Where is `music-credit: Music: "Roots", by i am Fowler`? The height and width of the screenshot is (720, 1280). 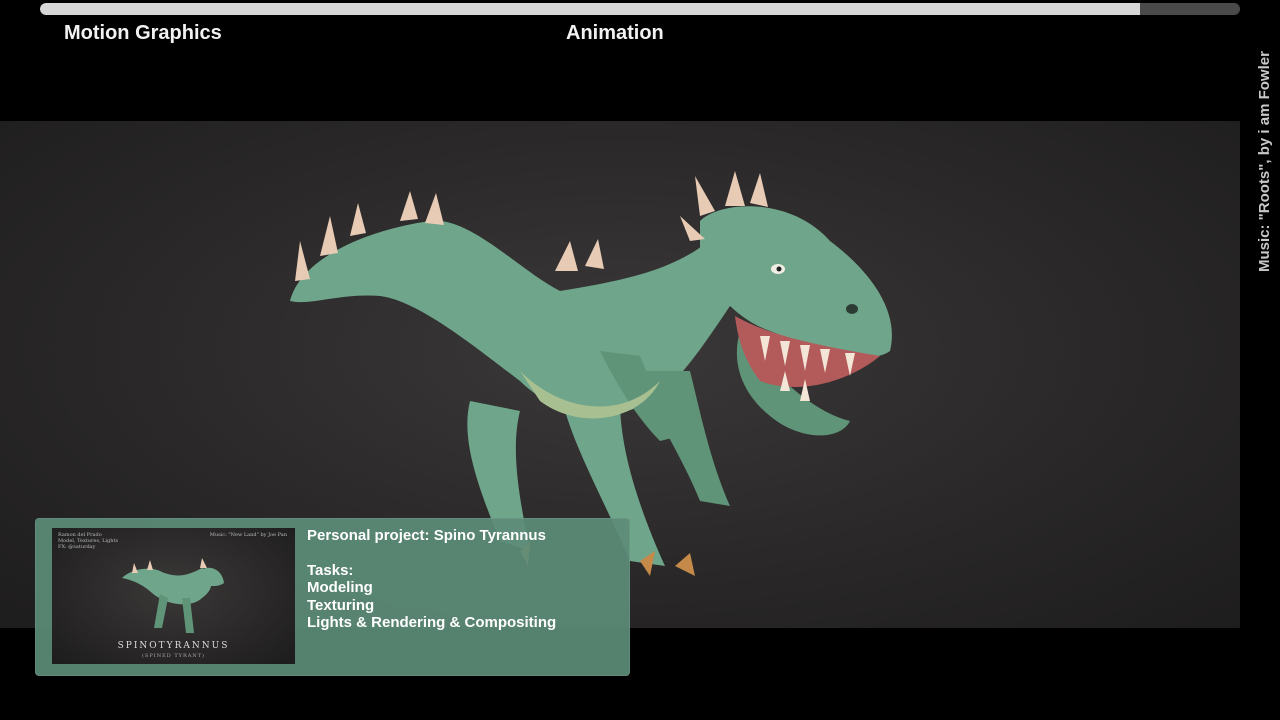 music-credit: Music: "Roots", by i am Fowler is located at coordinates (1264, 161).